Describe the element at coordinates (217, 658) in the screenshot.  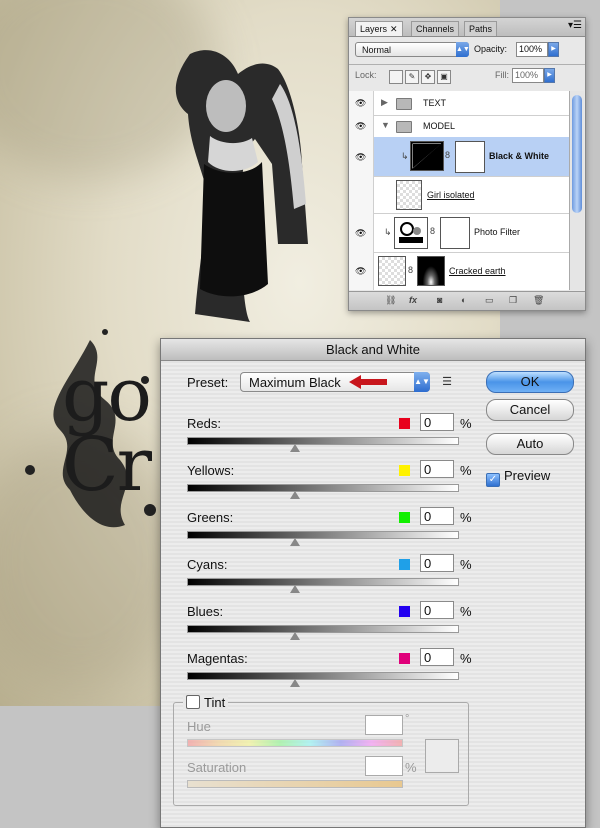
I see `channel-label: Magentas:` at that location.